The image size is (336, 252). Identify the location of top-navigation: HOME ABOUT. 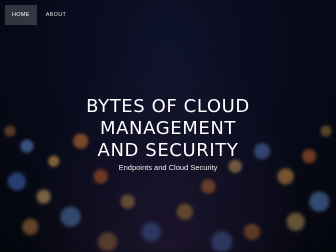
(39, 15).